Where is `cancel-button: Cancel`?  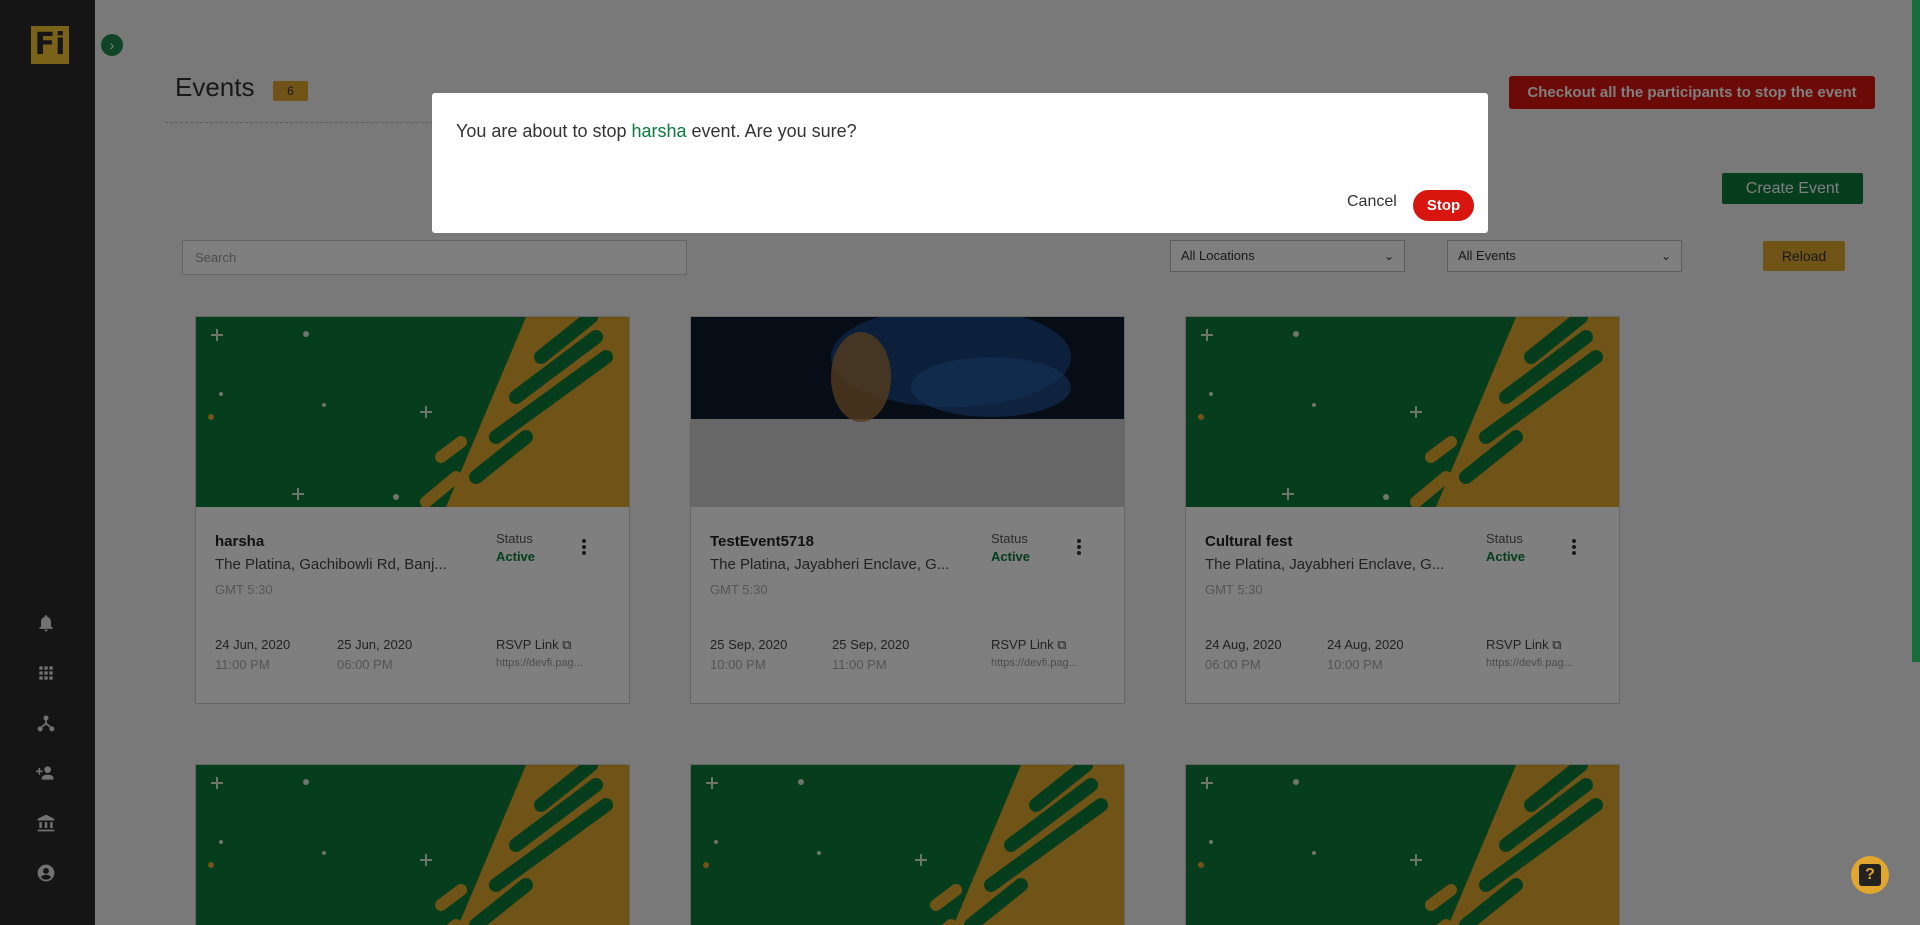 cancel-button: Cancel is located at coordinates (1372, 202).